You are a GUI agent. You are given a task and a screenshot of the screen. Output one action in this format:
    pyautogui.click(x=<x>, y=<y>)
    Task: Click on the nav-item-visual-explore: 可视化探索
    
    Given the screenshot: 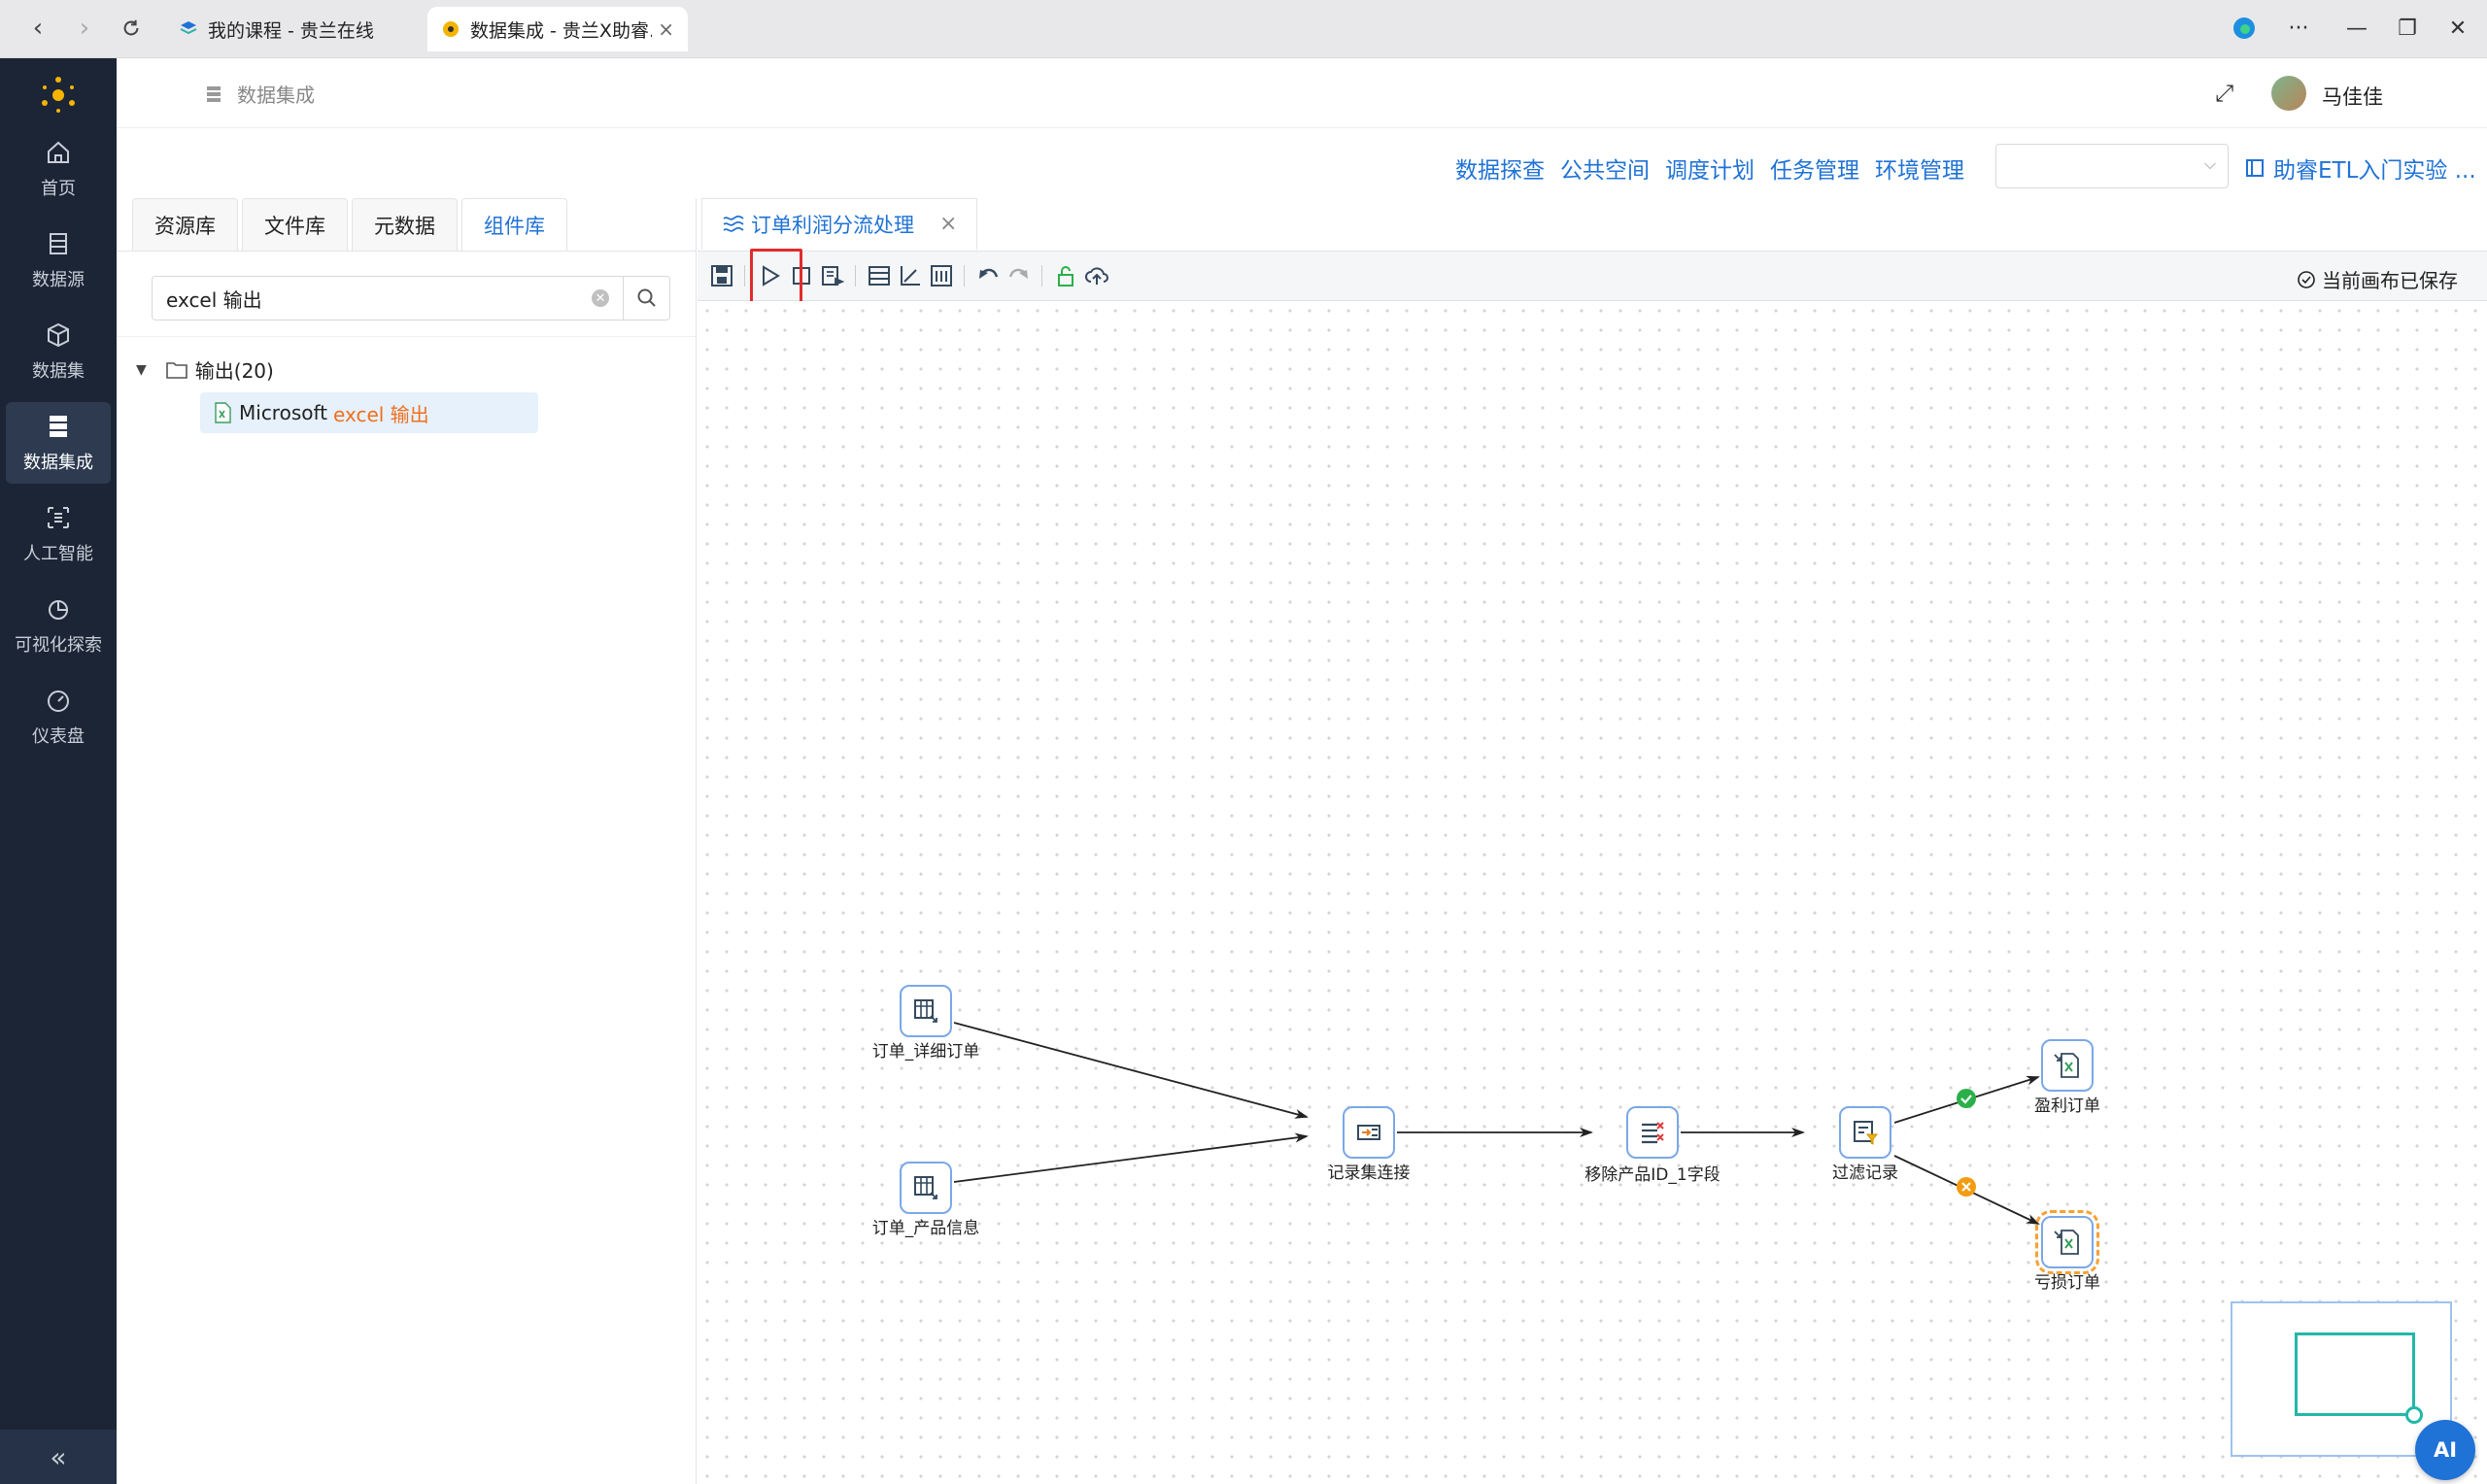 What is the action you would take?
    pyautogui.click(x=58, y=625)
    